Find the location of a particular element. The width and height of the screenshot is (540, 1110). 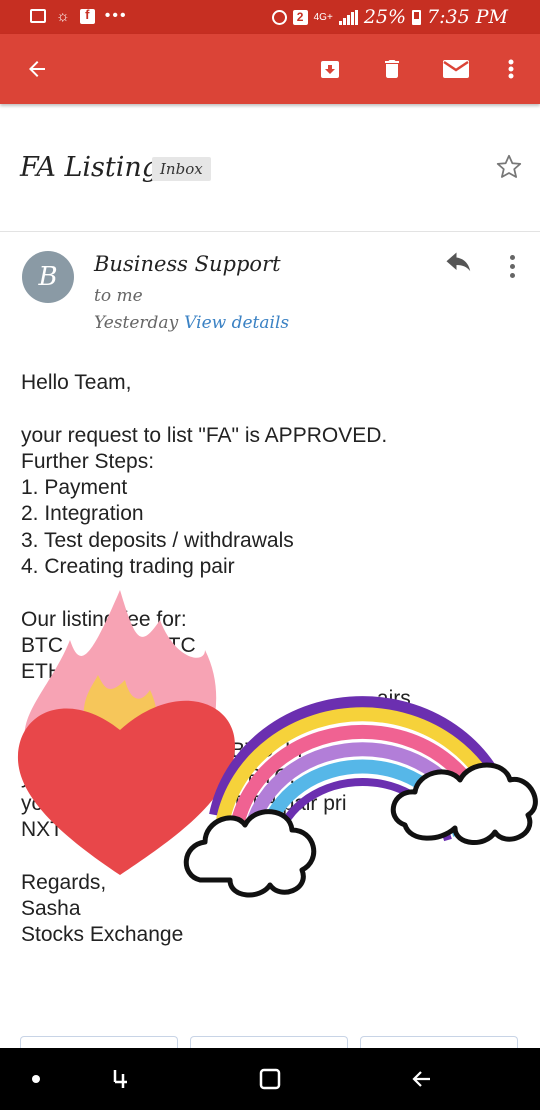

battery-percent: 25% is located at coordinates (385, 17).